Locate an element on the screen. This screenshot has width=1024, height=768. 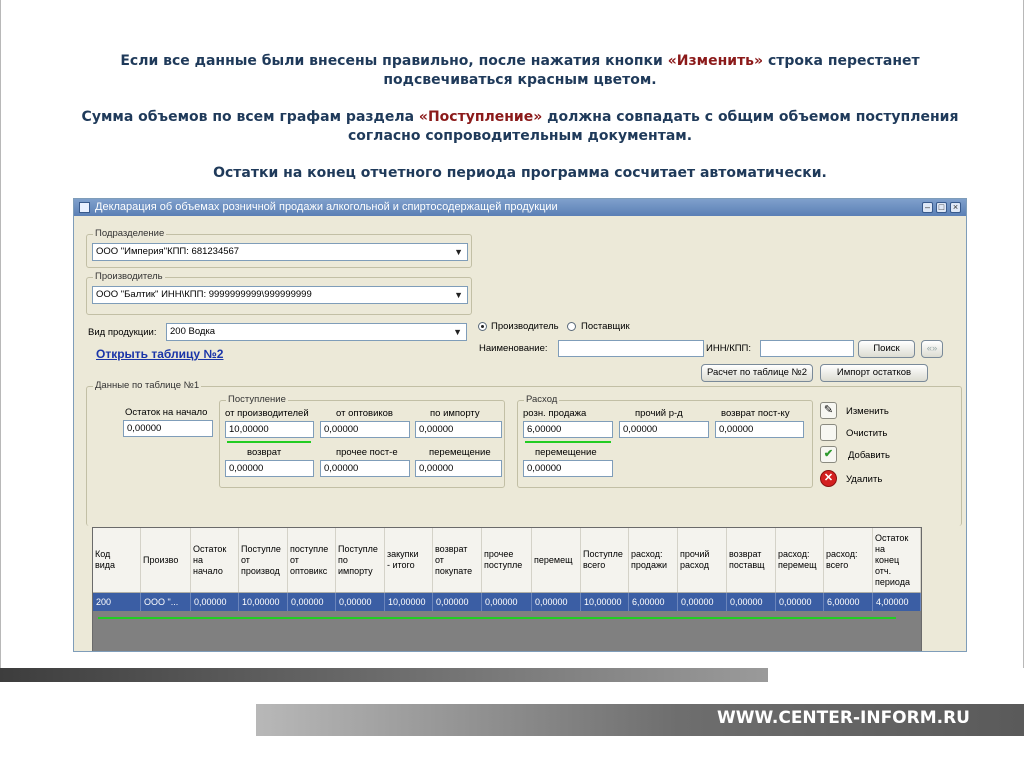
radio-producer is located at coordinates (482, 326).